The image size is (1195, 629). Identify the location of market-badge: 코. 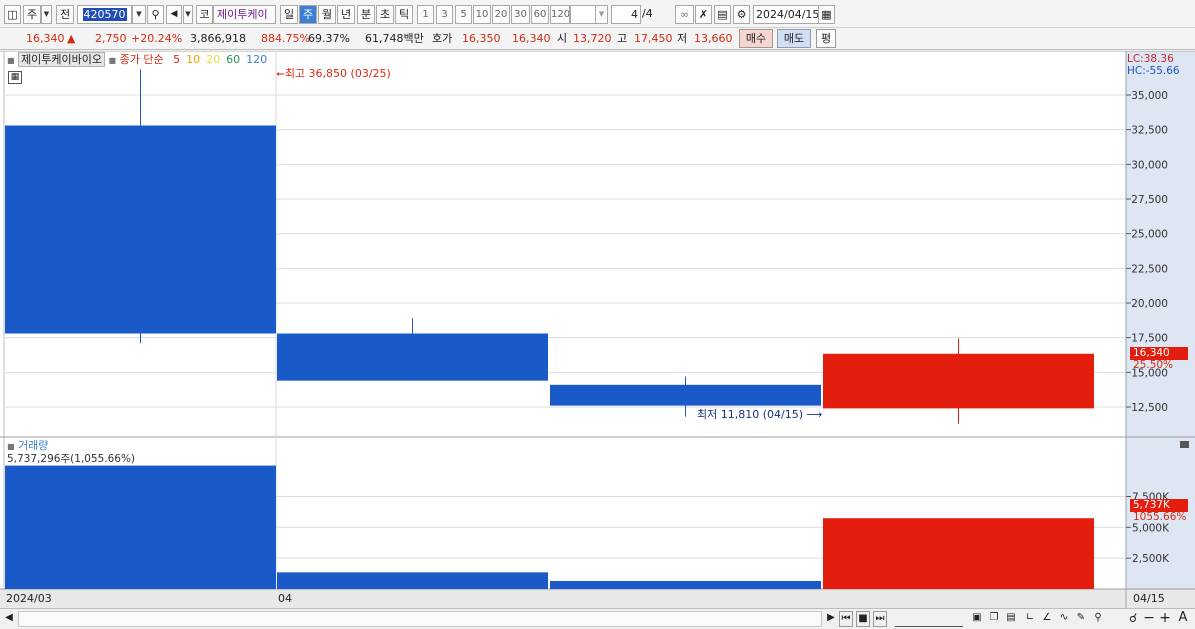
(204, 14).